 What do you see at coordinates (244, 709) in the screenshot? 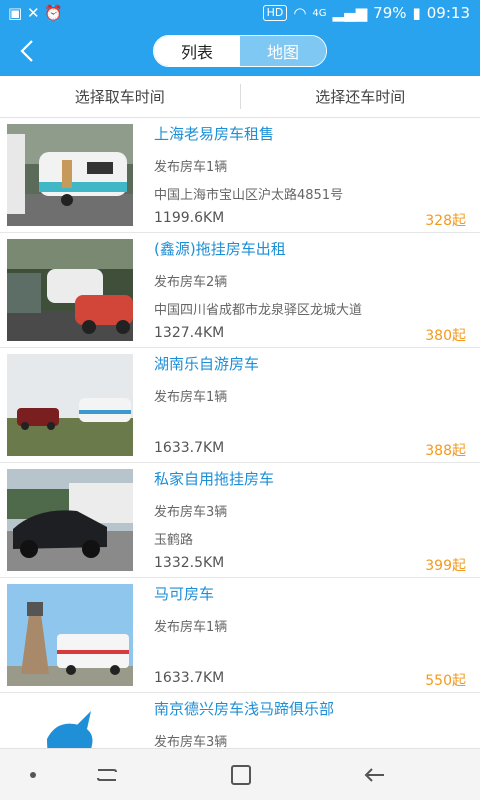
I see `listing-title: 南京德兴房车浅马蹄俱乐部` at bounding box center [244, 709].